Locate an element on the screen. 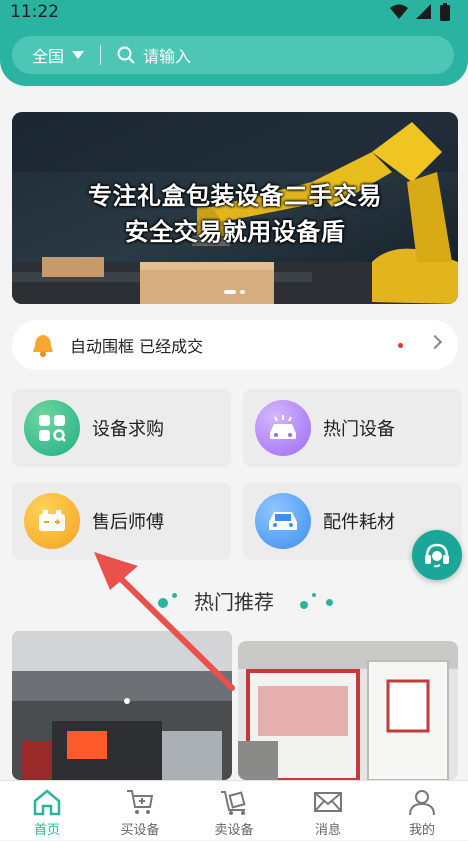 The height and width of the screenshot is (841, 468). header: 全国 请输入 is located at coordinates (234, 56).